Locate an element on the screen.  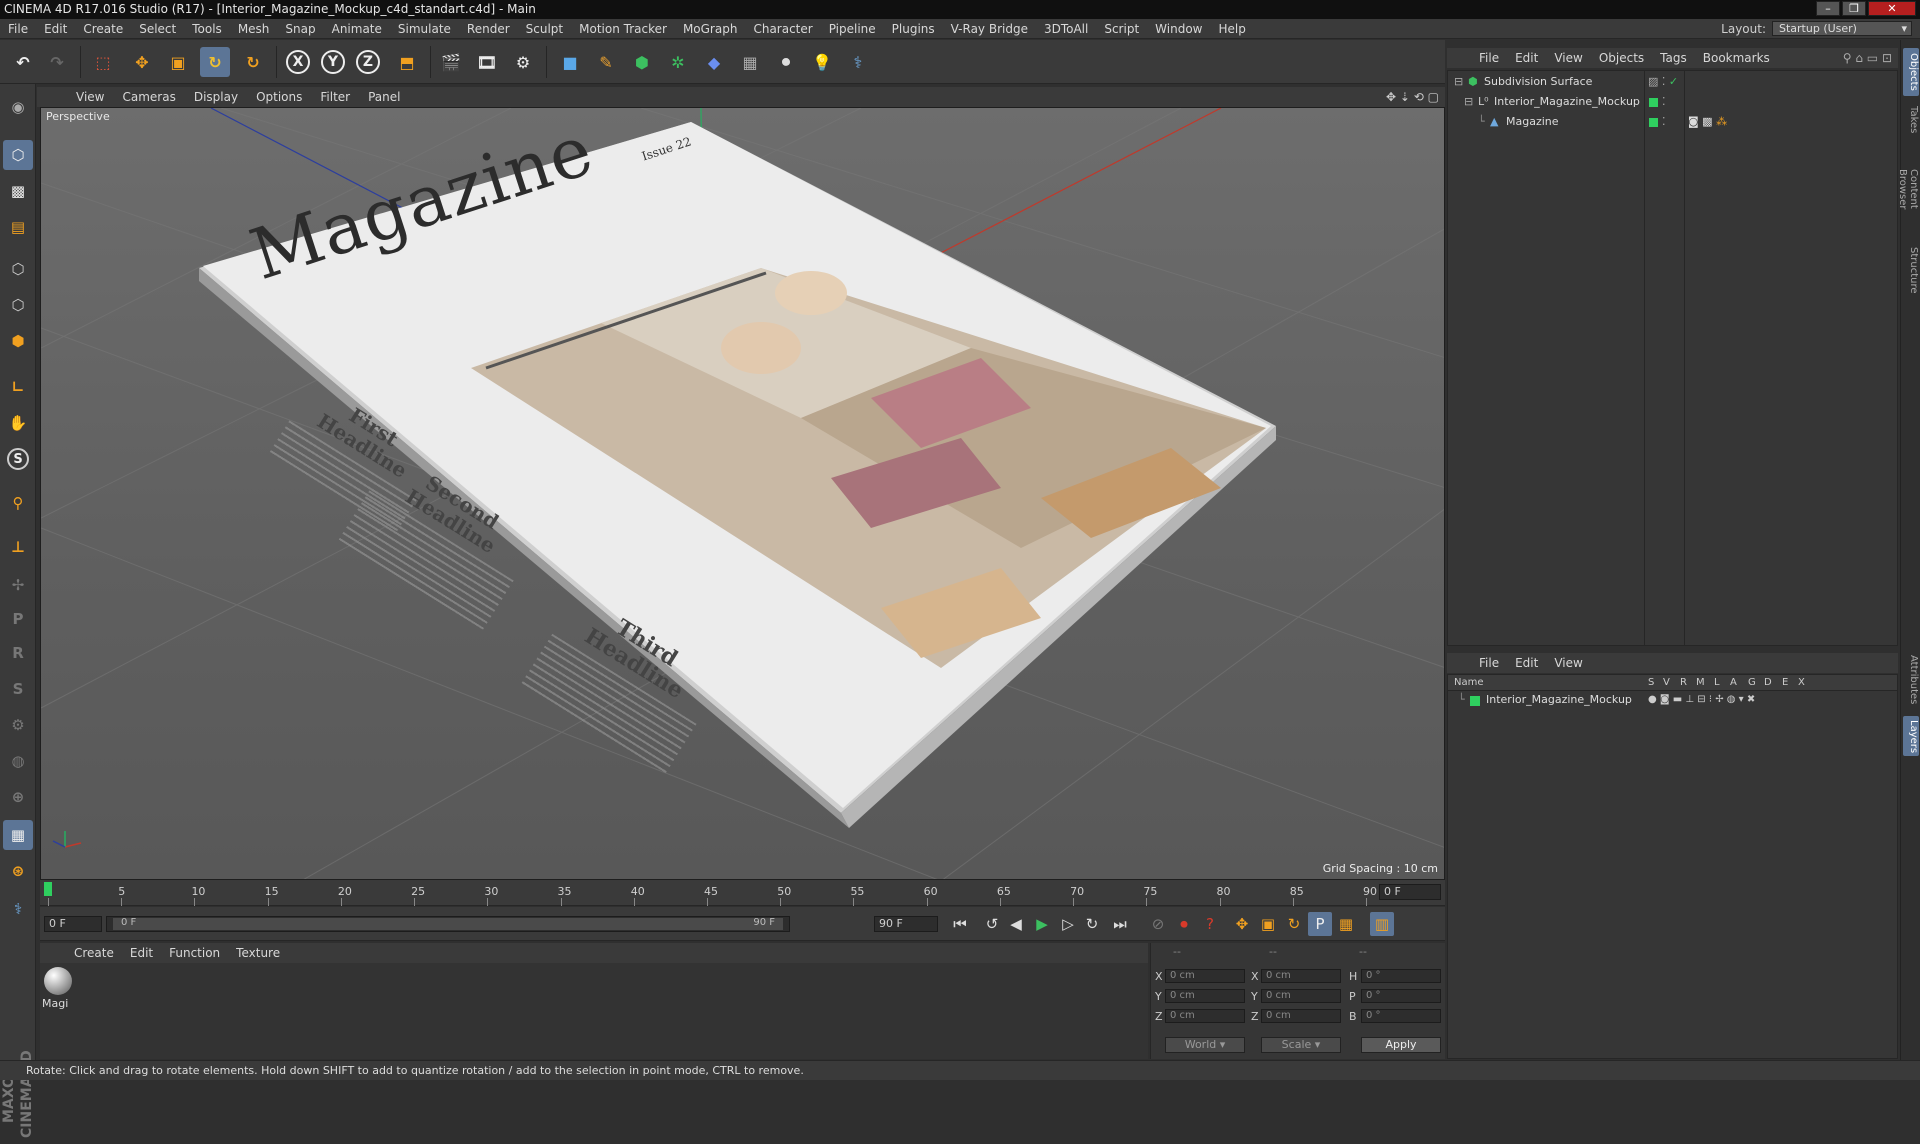
play-icon: ▶ is located at coordinates (1042, 924).